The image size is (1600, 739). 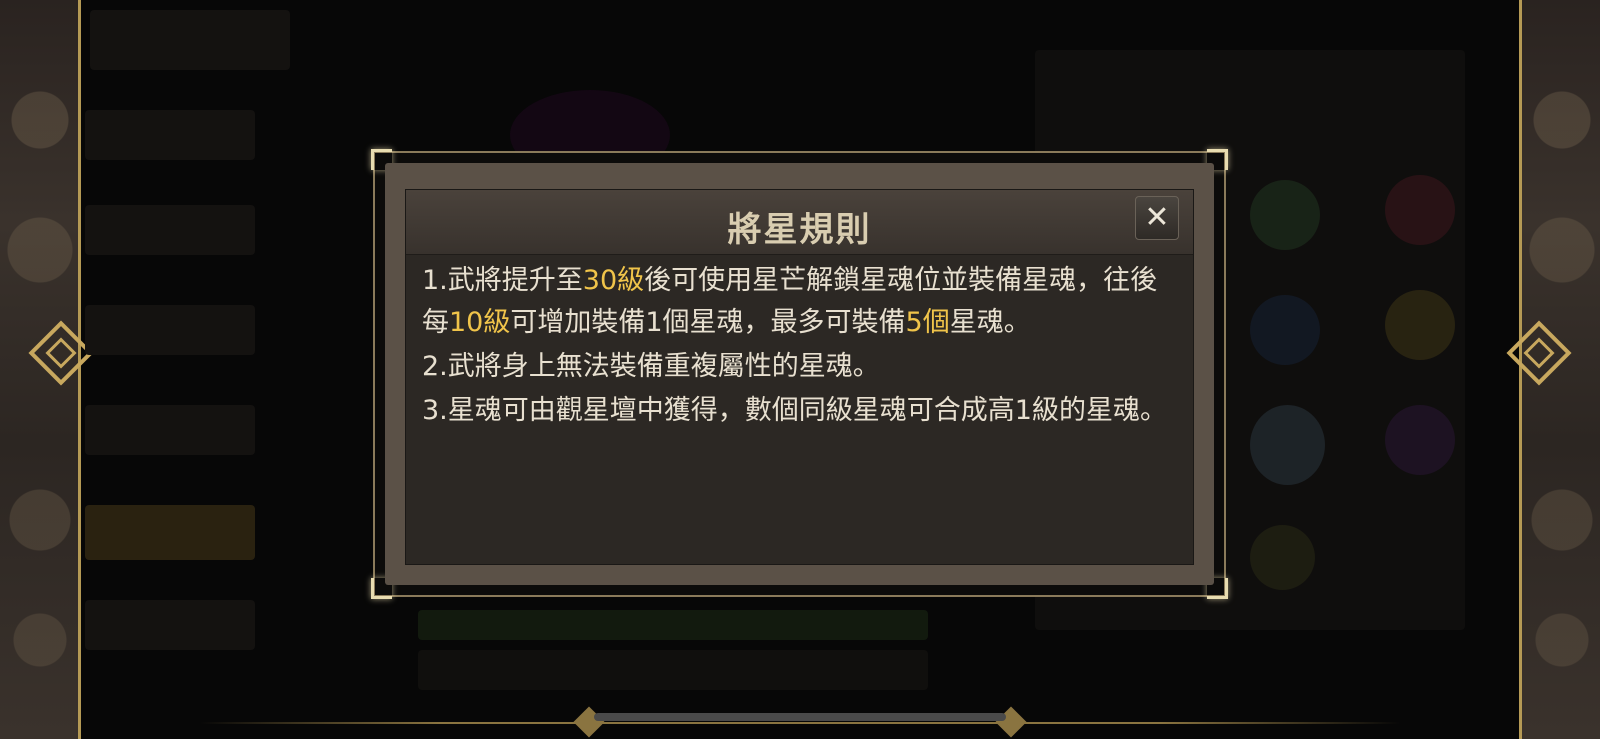 What do you see at coordinates (190, 40) in the screenshot?
I see `background-header-panel` at bounding box center [190, 40].